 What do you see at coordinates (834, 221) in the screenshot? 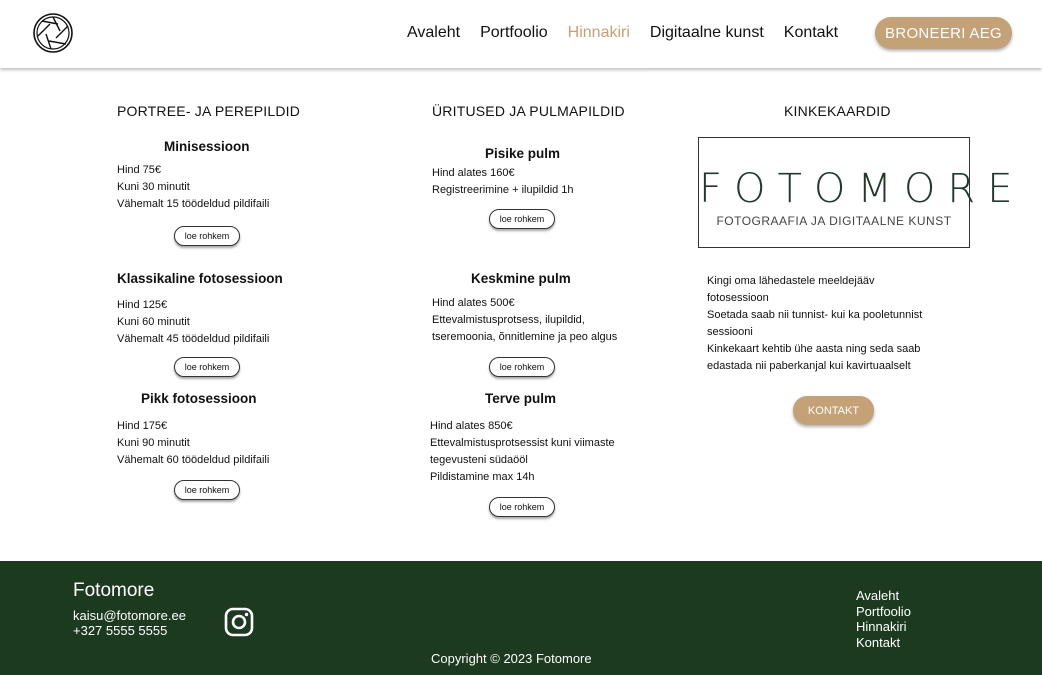
I see `gift-card-subtitle: FOTOGRAAFIA JA DIGITAALNE KUNST` at bounding box center [834, 221].